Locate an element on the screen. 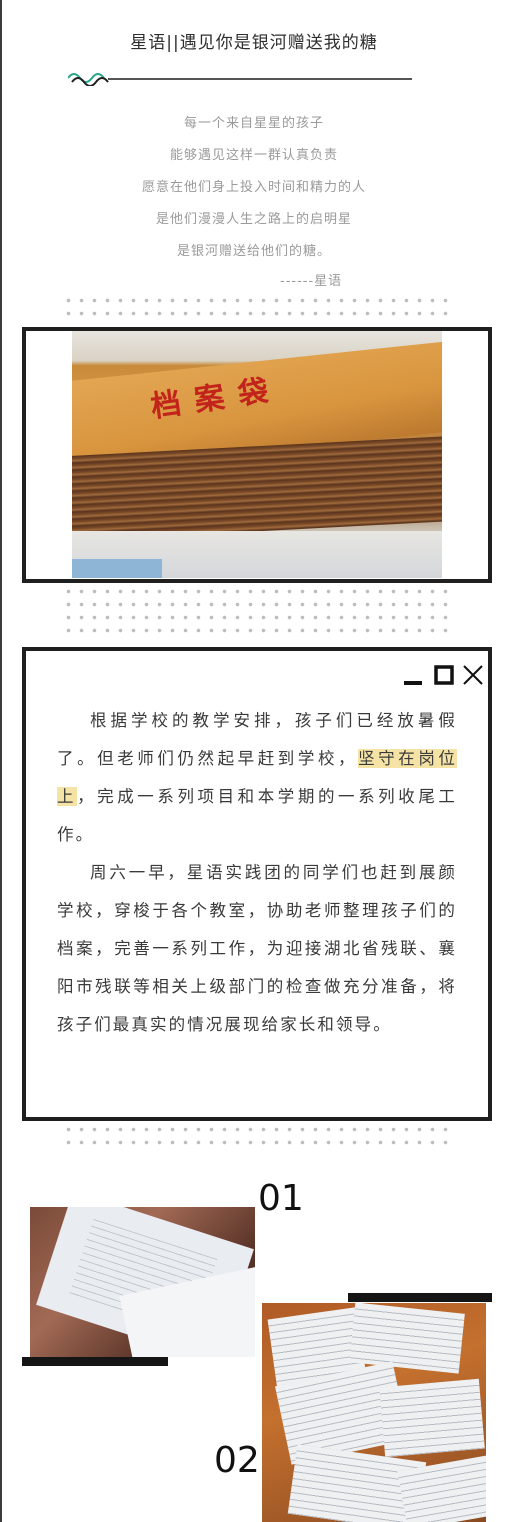  maximize-icon is located at coordinates (444, 675).